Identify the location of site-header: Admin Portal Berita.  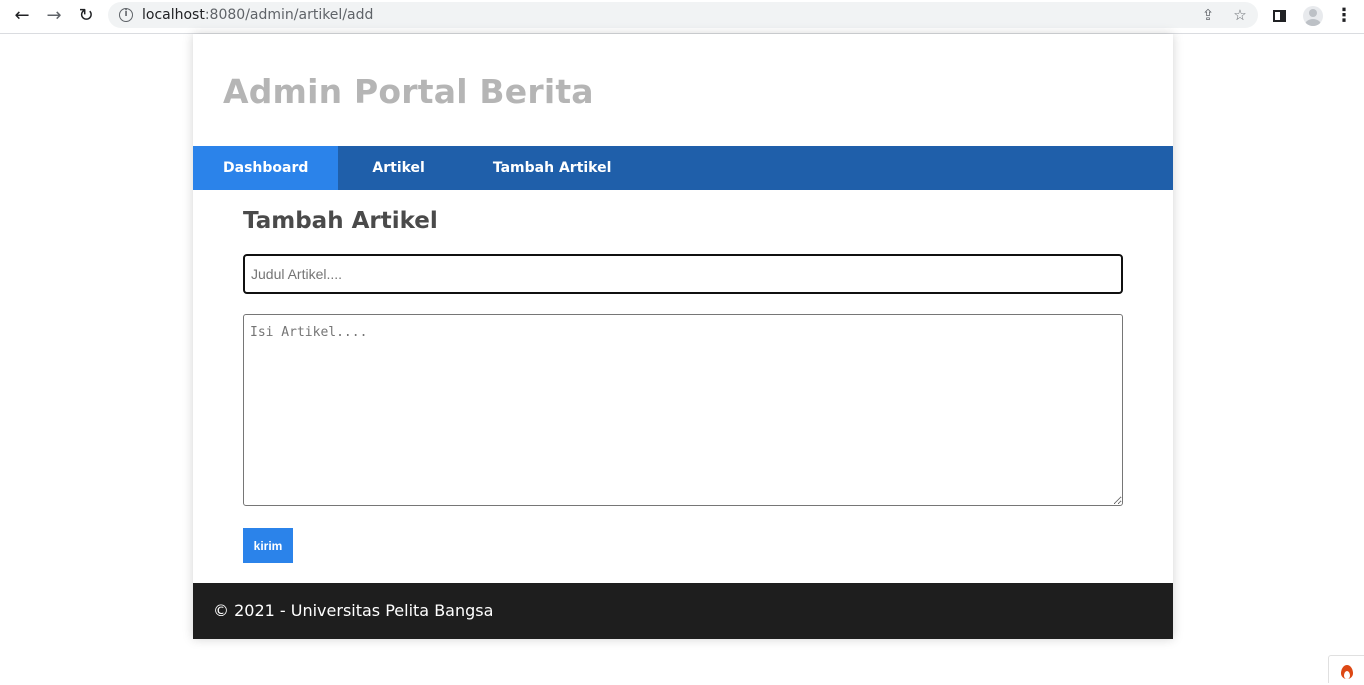
(683, 90).